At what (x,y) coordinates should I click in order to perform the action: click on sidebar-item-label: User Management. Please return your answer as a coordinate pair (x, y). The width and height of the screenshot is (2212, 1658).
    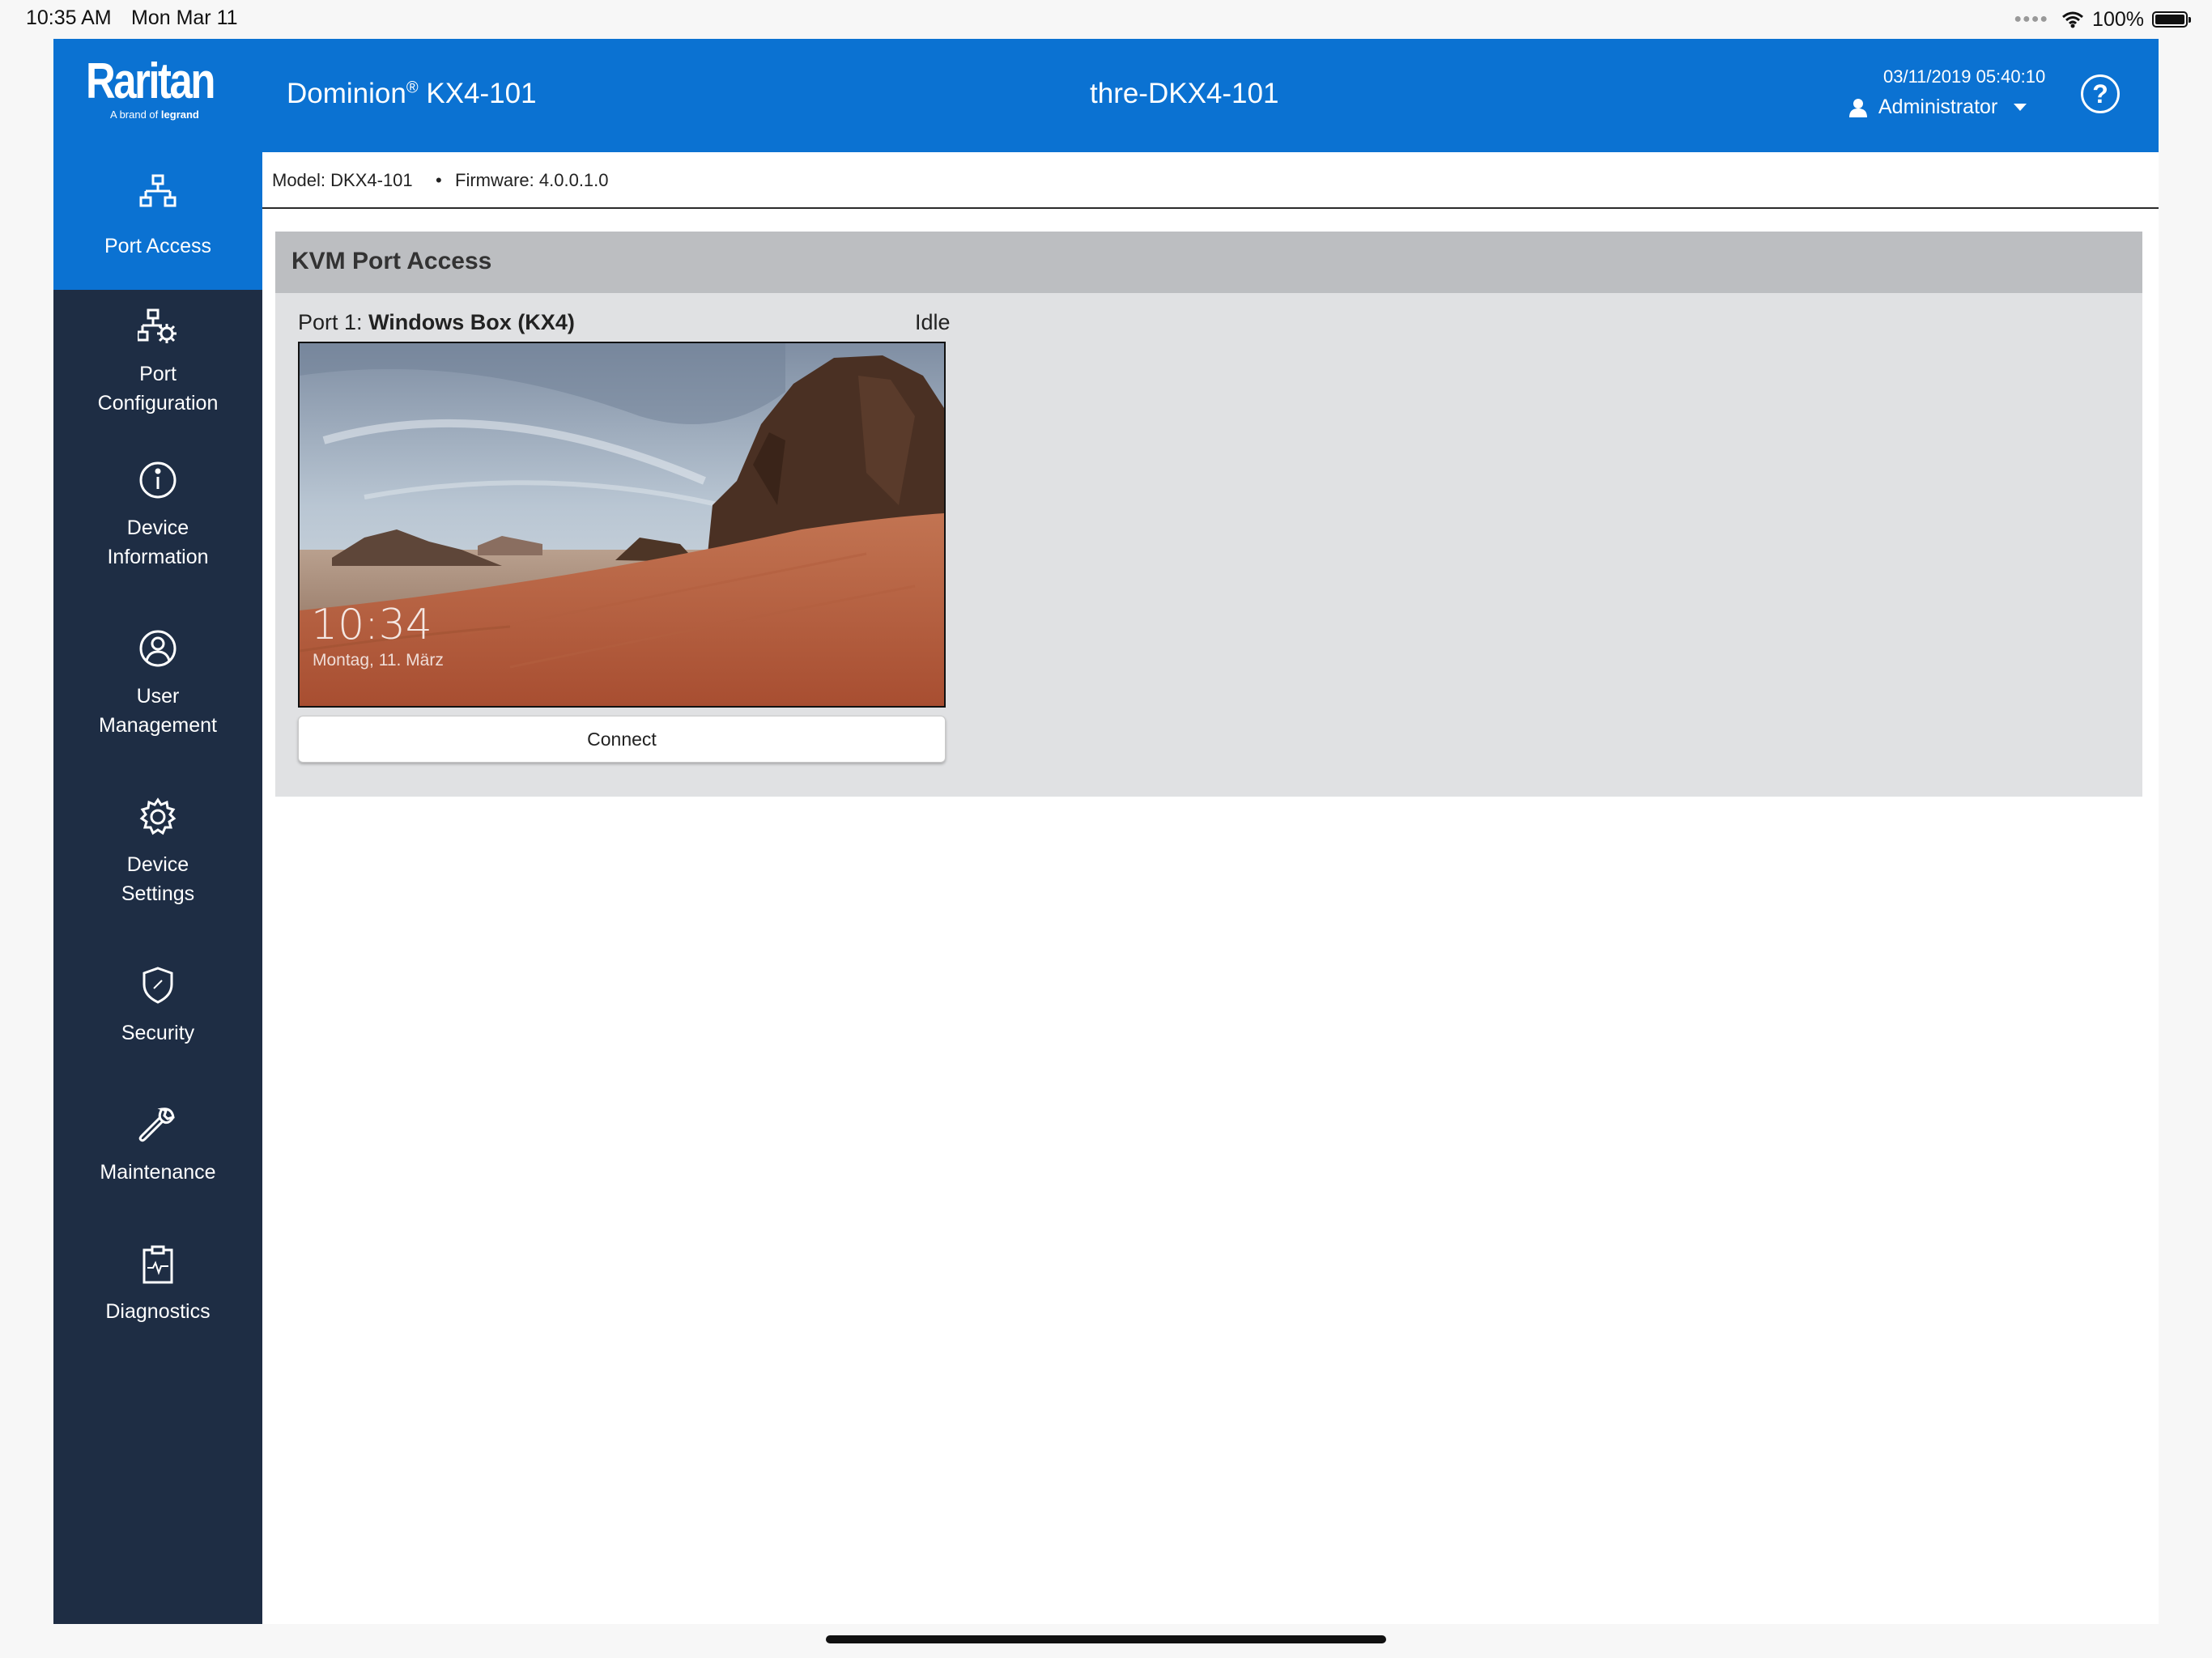
    Looking at the image, I should click on (158, 711).